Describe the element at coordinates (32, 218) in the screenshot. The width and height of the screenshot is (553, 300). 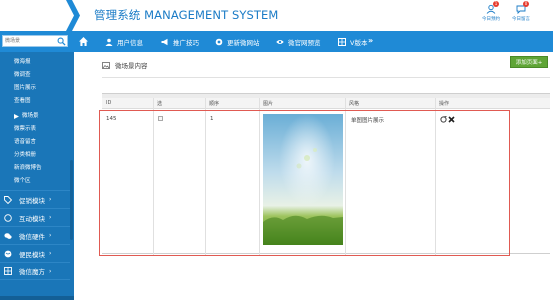
I see `group-label: 互动模块` at that location.